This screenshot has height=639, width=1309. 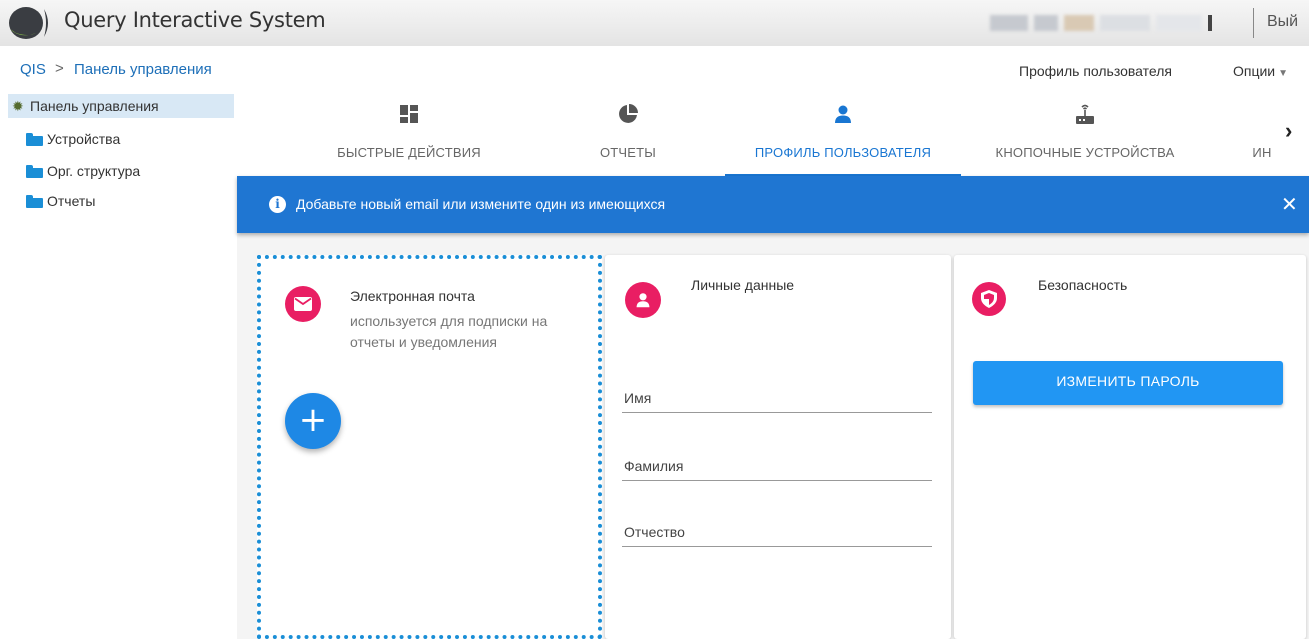 I want to click on last-name-field: Фамилия, so click(x=777, y=466).